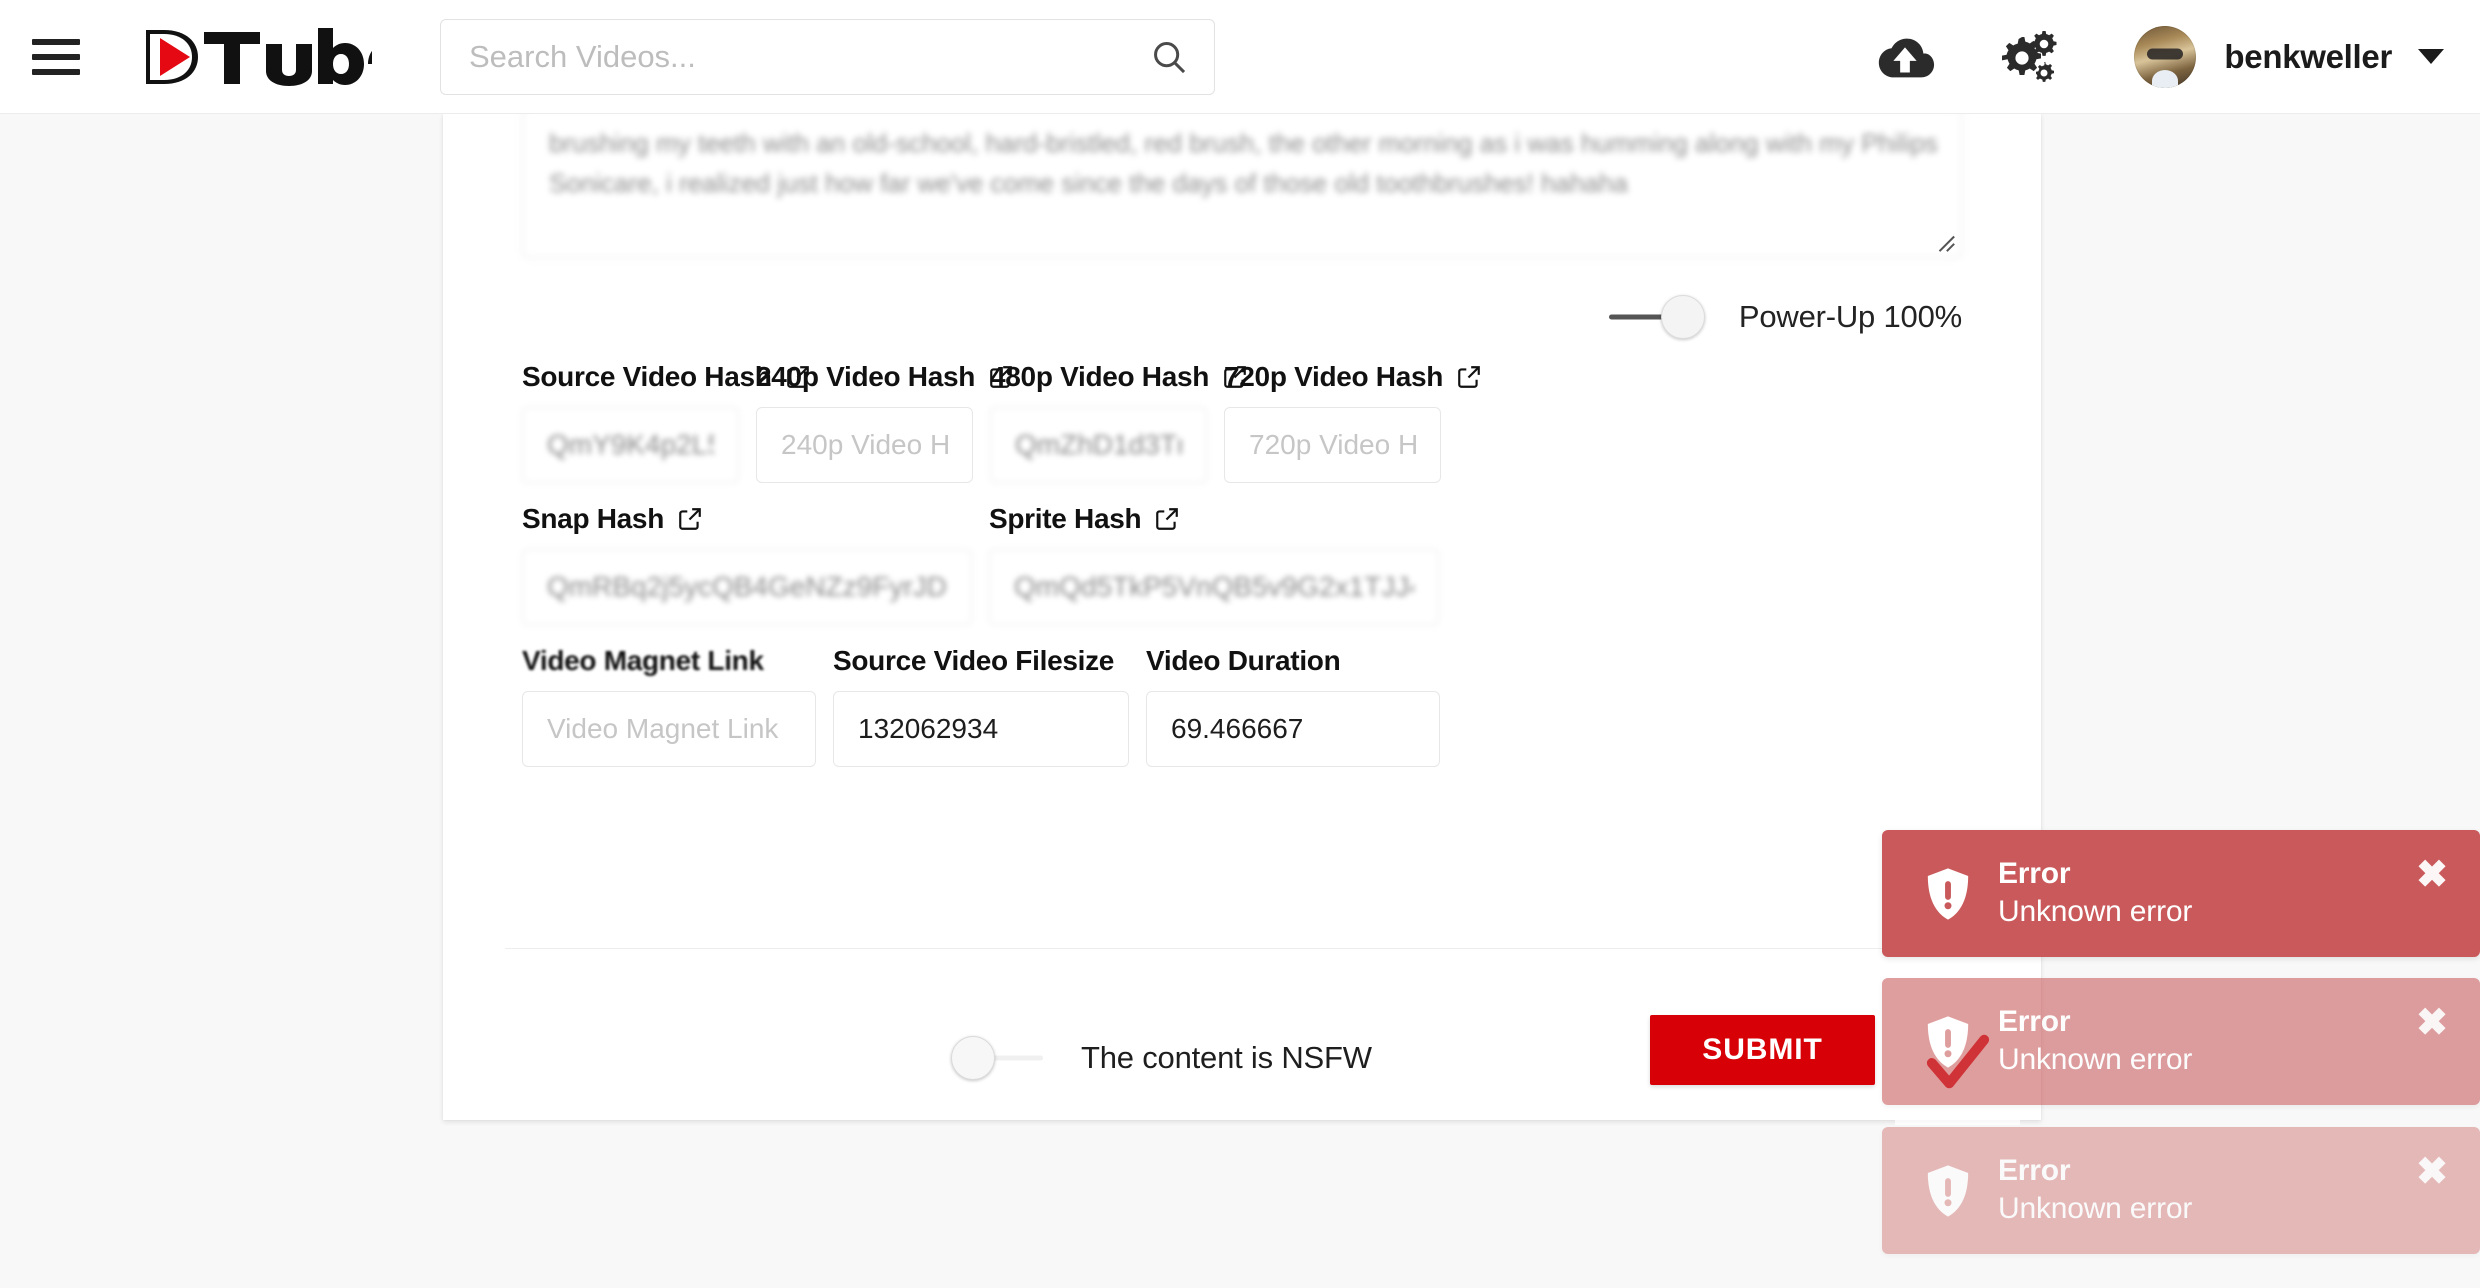 This screenshot has width=2480, height=1288. Describe the element at coordinates (1656, 317) in the screenshot. I see `power-up-toggle` at that location.